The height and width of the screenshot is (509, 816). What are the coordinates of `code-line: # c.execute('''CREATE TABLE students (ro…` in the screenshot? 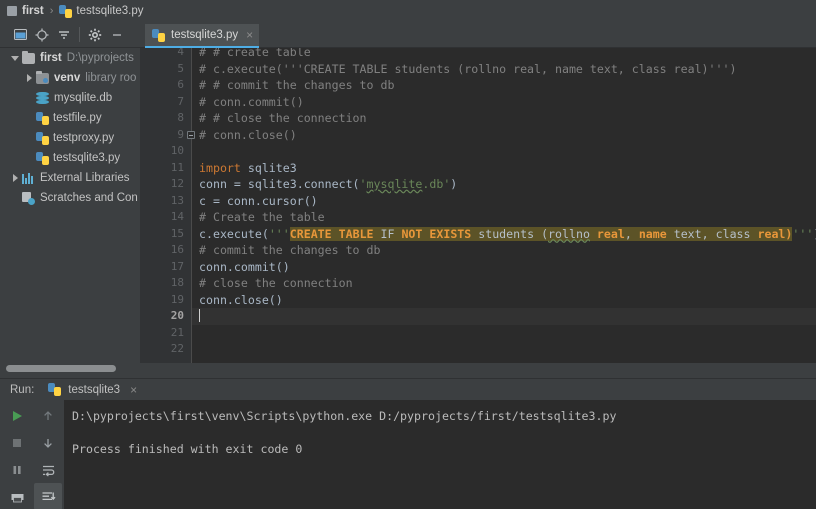 It's located at (504, 69).